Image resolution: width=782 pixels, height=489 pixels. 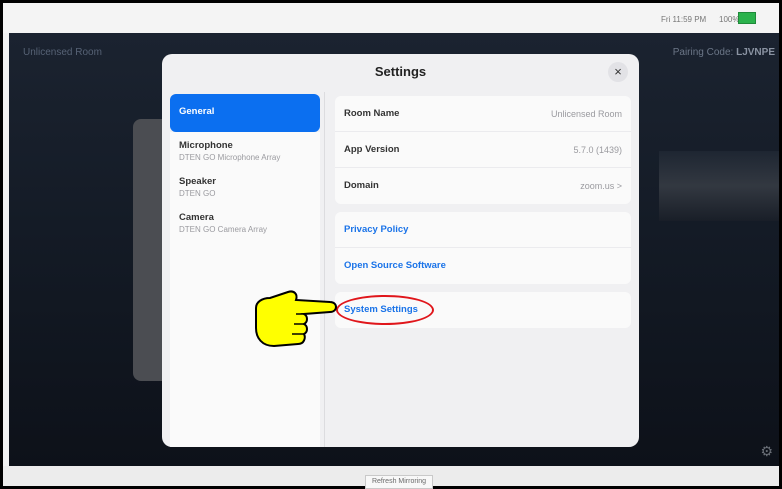 I want to click on city-image, so click(x=719, y=186).